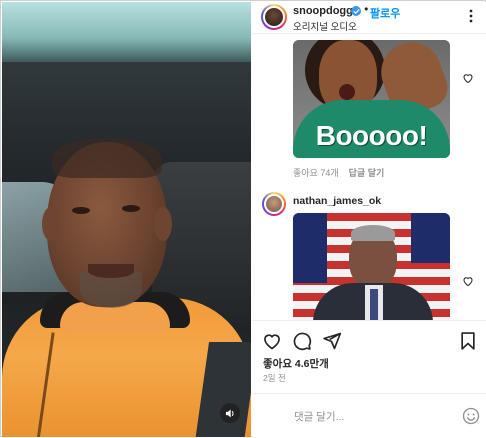  I want to click on post-timestamp: 2일 전, so click(274, 378).